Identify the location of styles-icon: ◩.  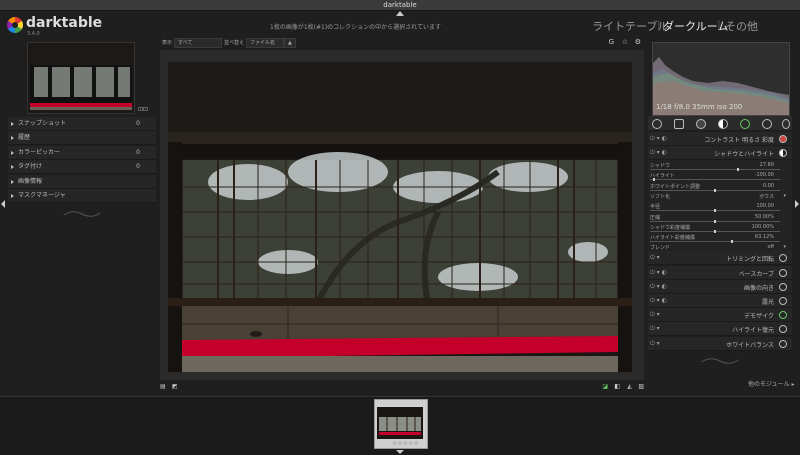
(175, 386).